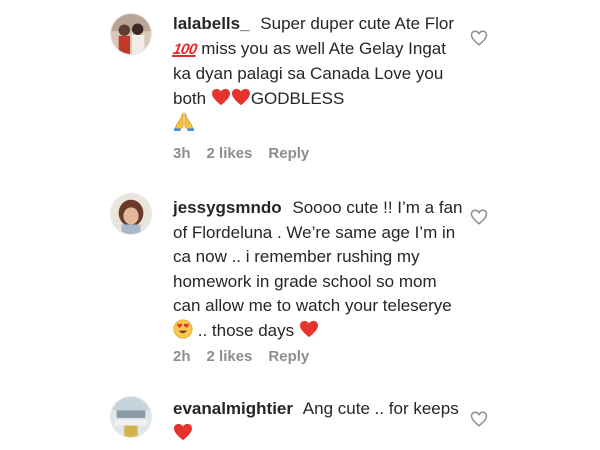 This screenshot has width=600, height=450. What do you see at coordinates (184, 121) in the screenshot?
I see `praying-hands-emoji-icon` at bounding box center [184, 121].